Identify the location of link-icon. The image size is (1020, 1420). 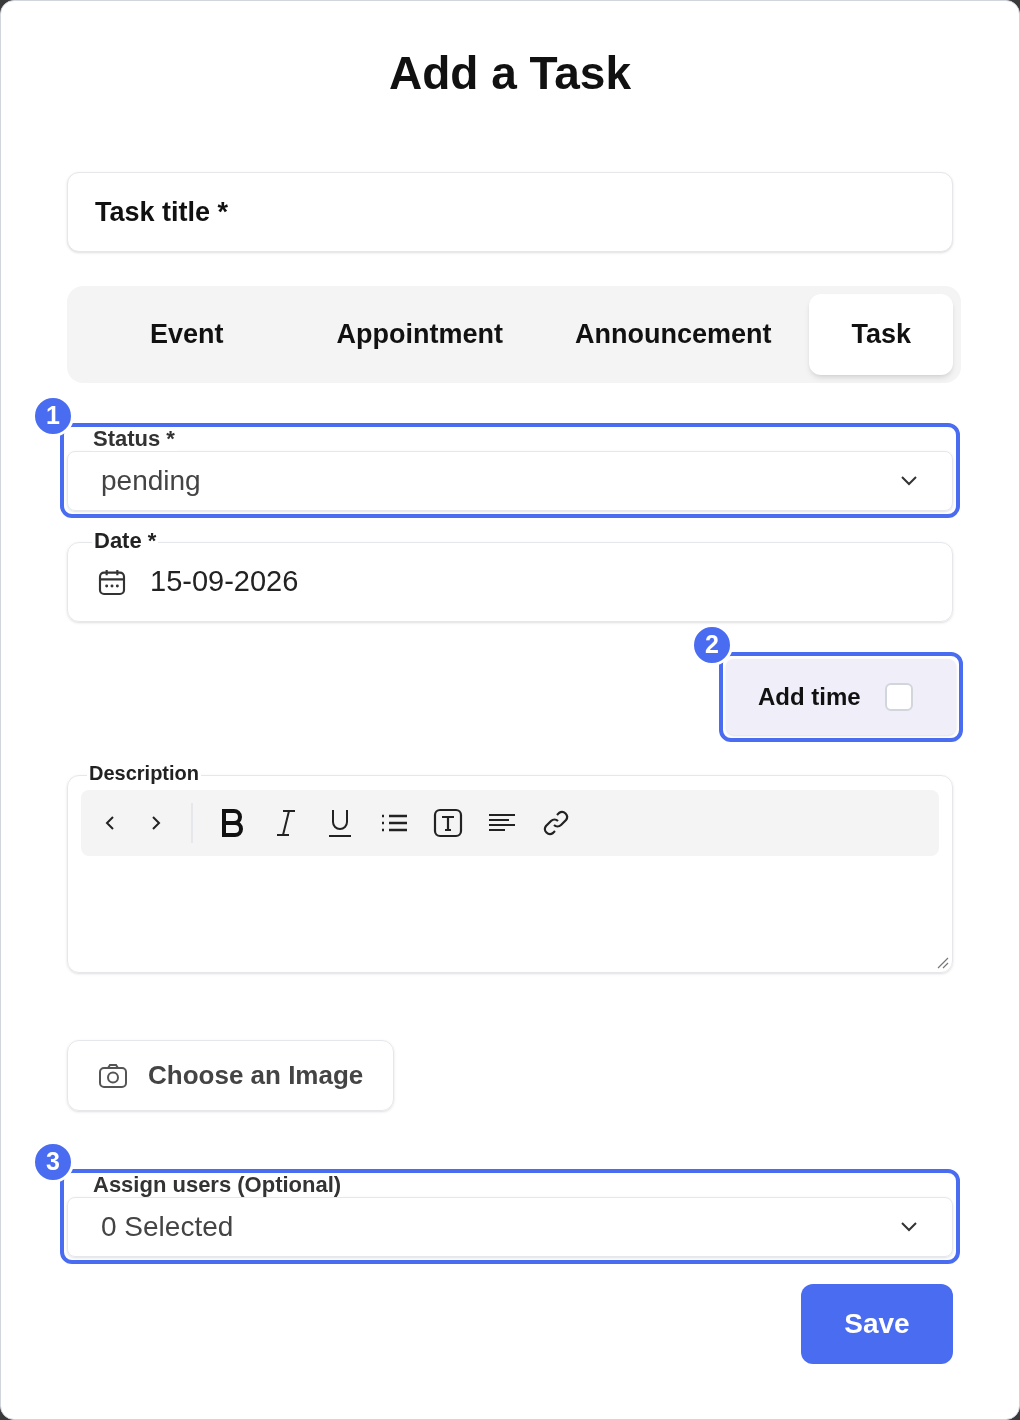
(556, 823).